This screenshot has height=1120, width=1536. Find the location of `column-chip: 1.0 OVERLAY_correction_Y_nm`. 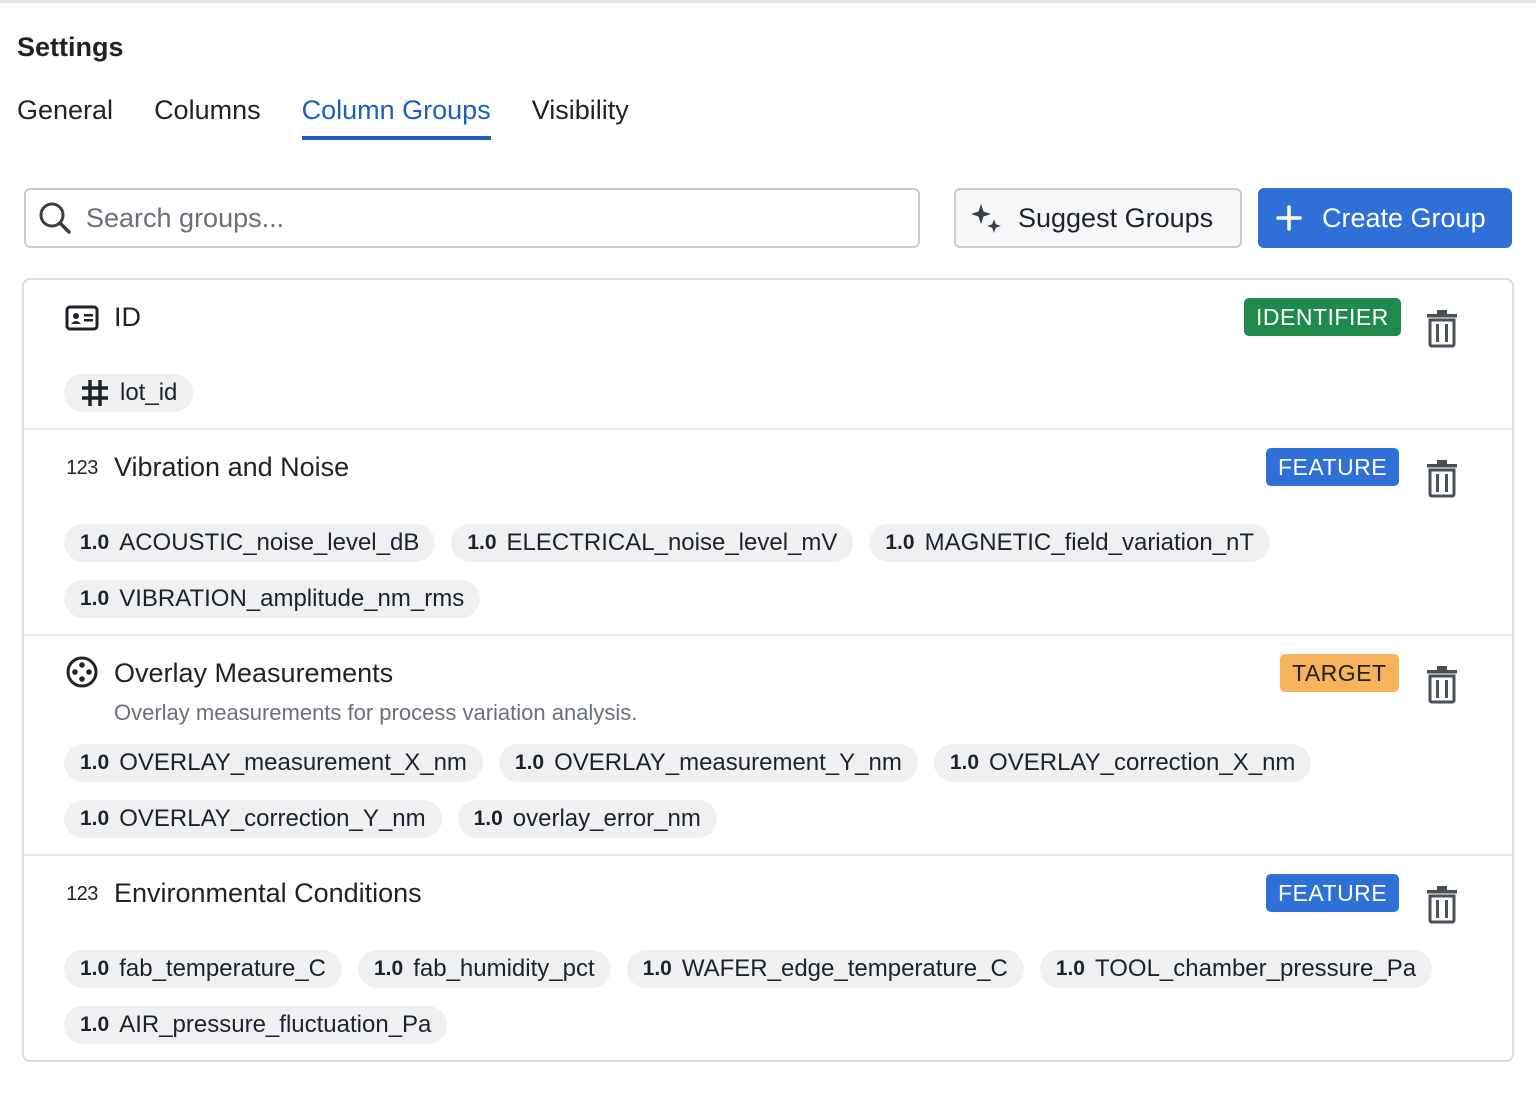

column-chip: 1.0 OVERLAY_correction_Y_nm is located at coordinates (253, 819).